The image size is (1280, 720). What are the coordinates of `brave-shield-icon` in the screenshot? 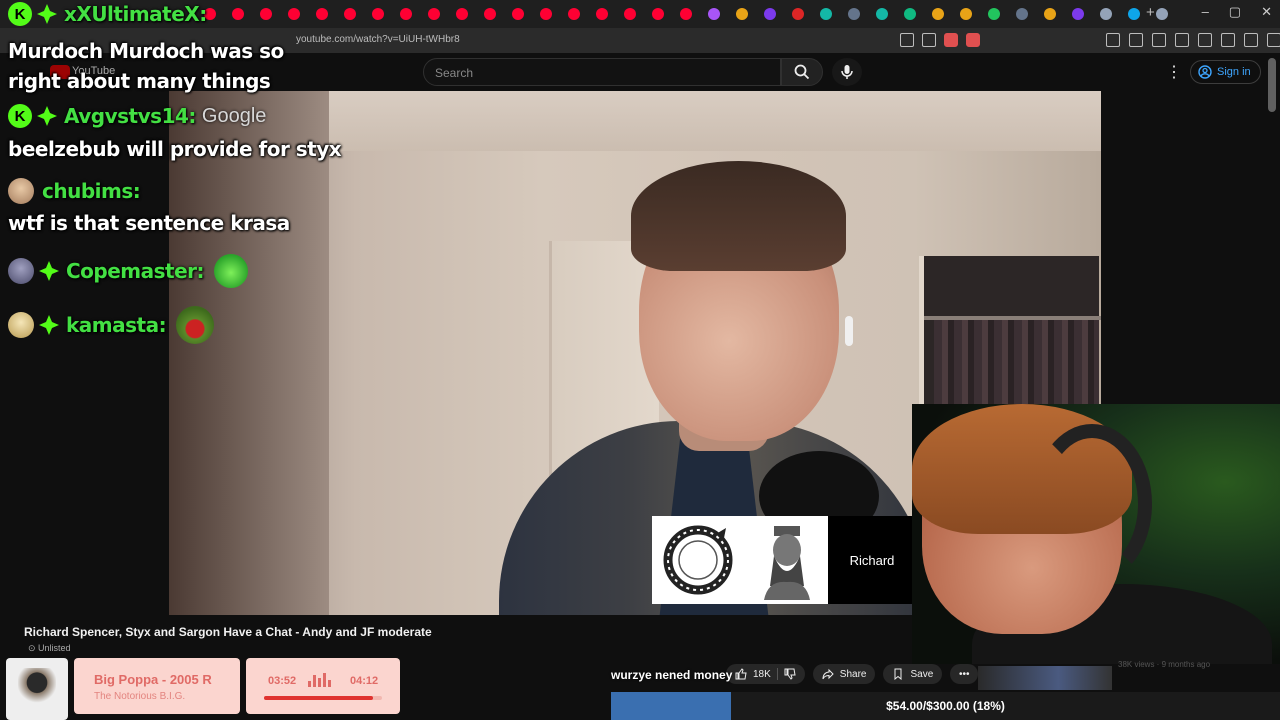 It's located at (951, 40).